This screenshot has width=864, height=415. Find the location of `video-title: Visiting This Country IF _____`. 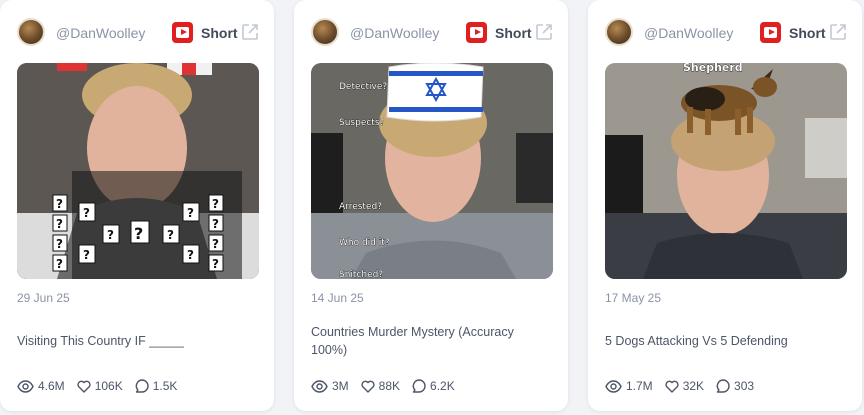

video-title: Visiting This Country IF _____ is located at coordinates (137, 341).